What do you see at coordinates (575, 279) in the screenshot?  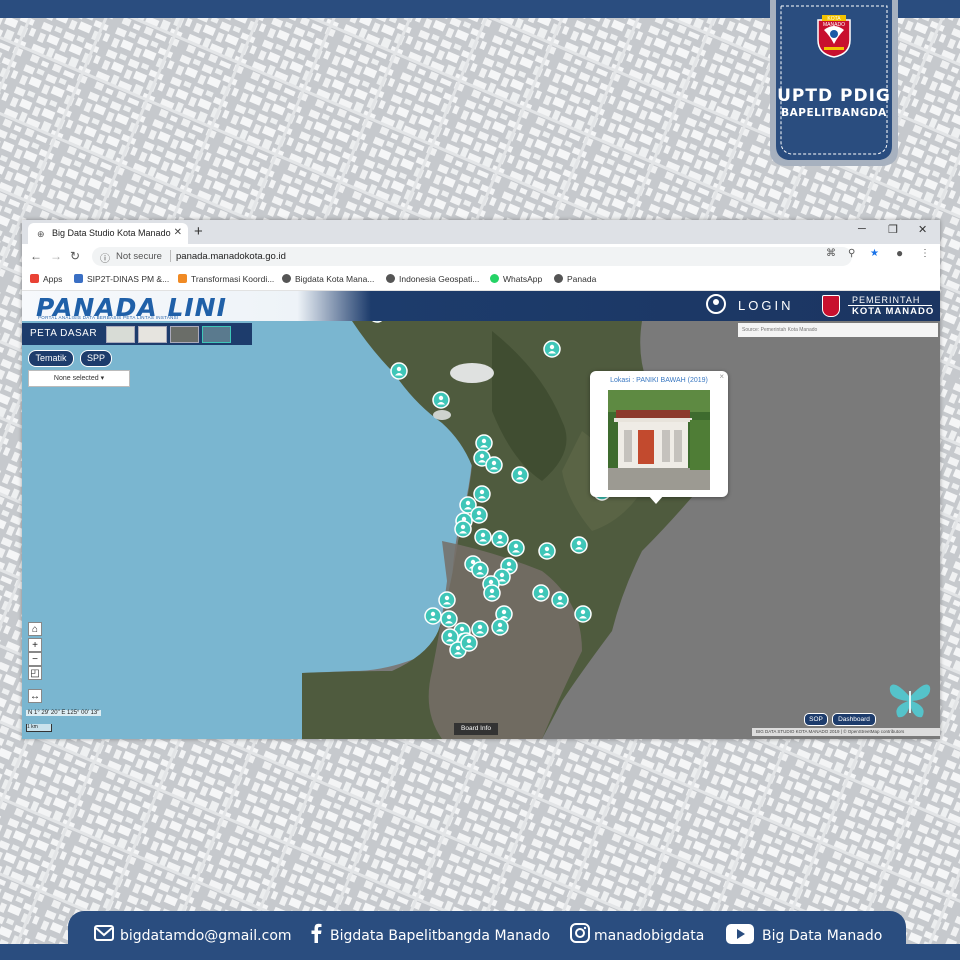 I see `bookmark-panada: Panada` at bounding box center [575, 279].